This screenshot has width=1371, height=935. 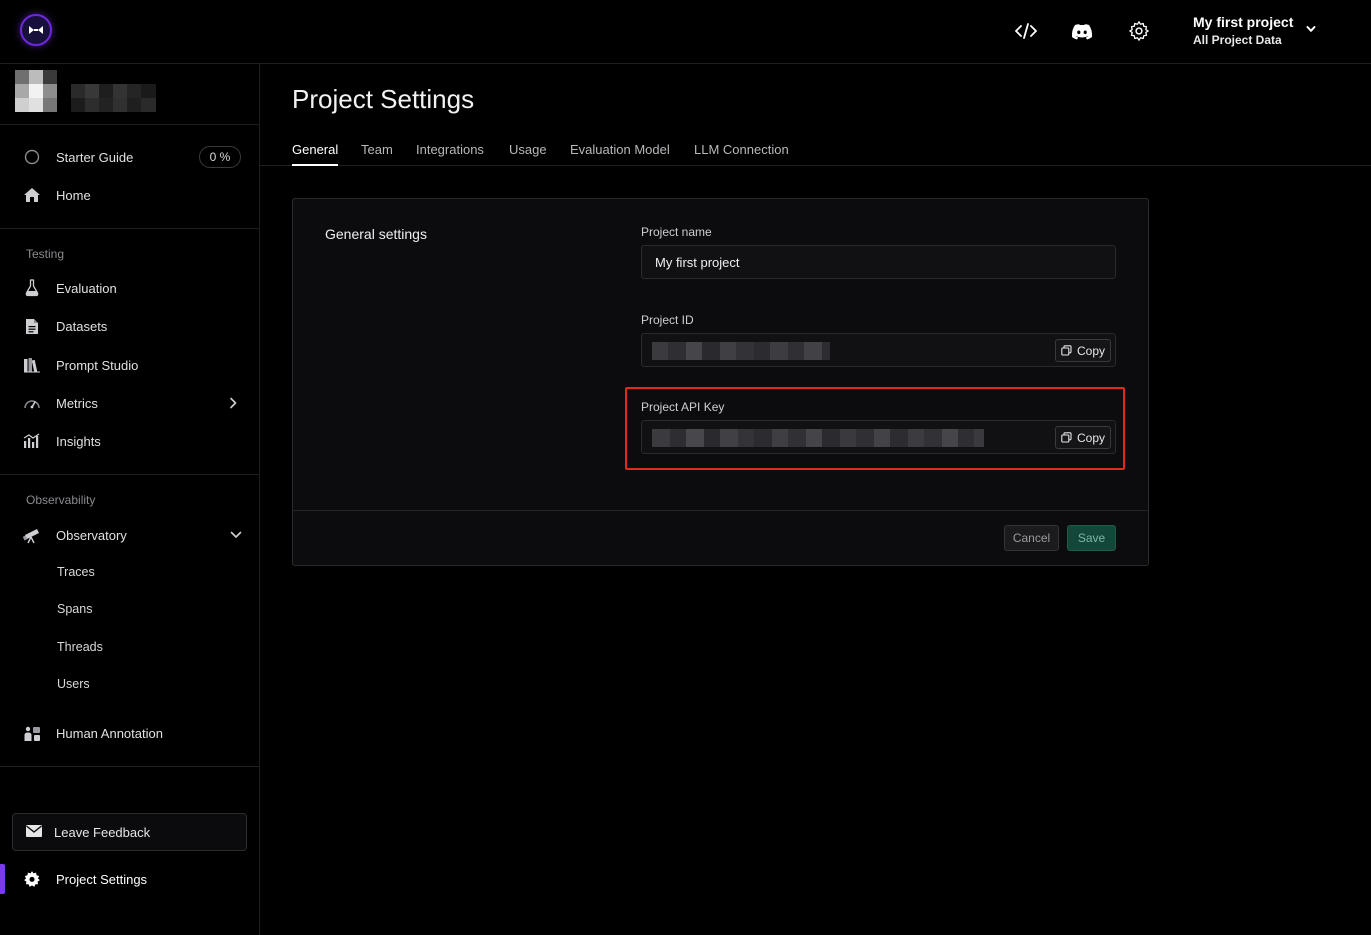 What do you see at coordinates (685, 32) in the screenshot?
I see `top-bar: My first project All Project Data` at bounding box center [685, 32].